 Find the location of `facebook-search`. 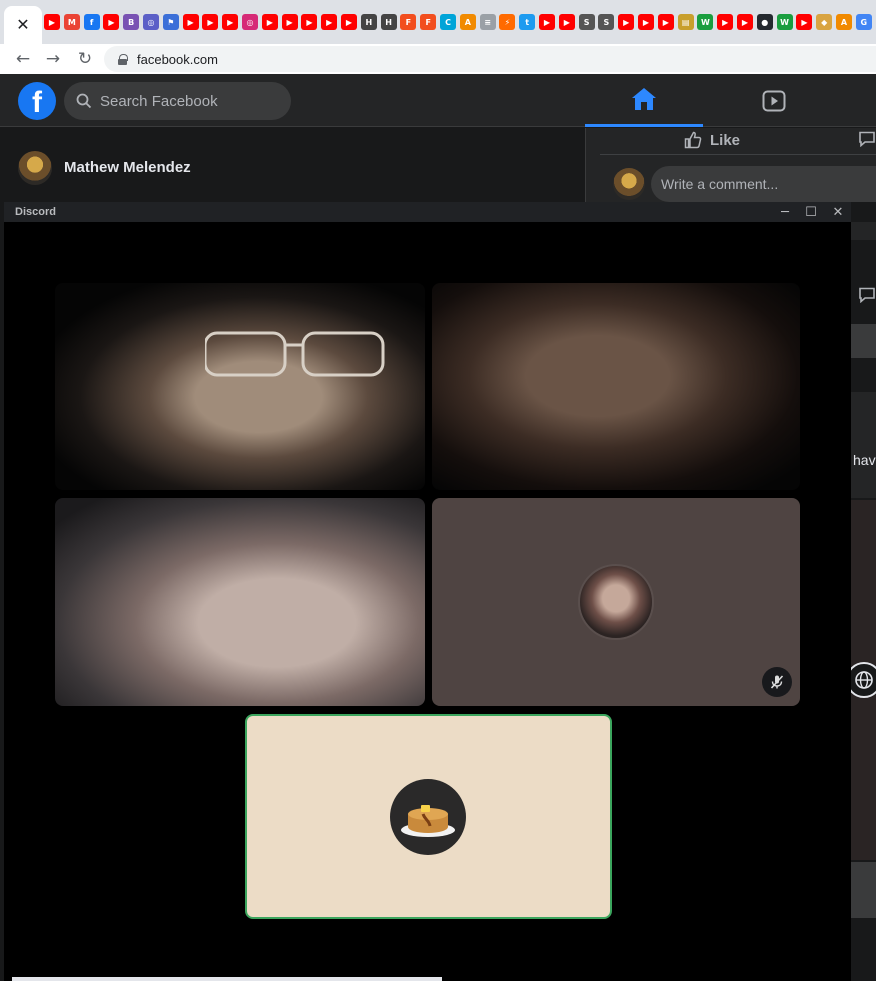

facebook-search is located at coordinates (177, 101).